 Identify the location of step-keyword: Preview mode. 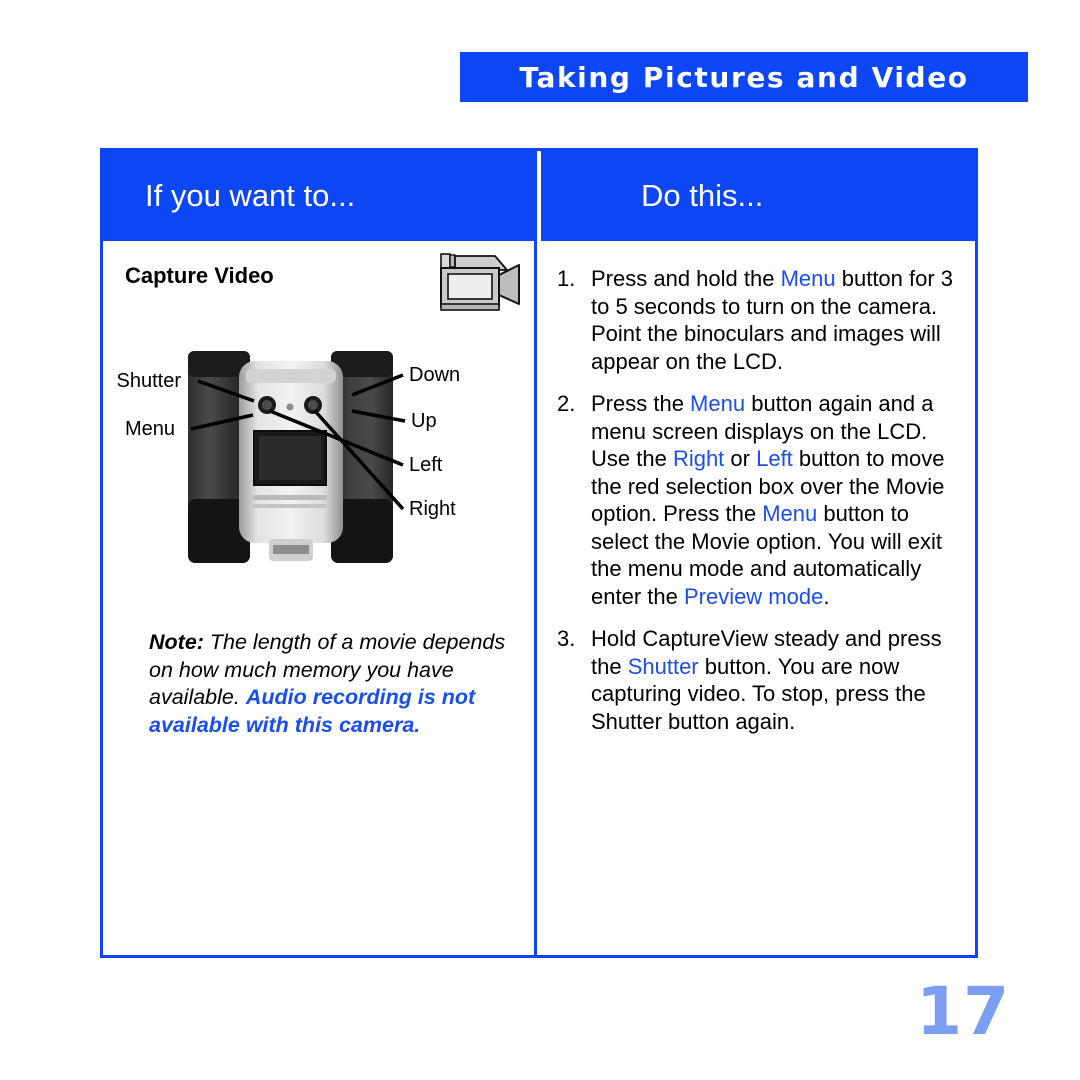
(753, 596).